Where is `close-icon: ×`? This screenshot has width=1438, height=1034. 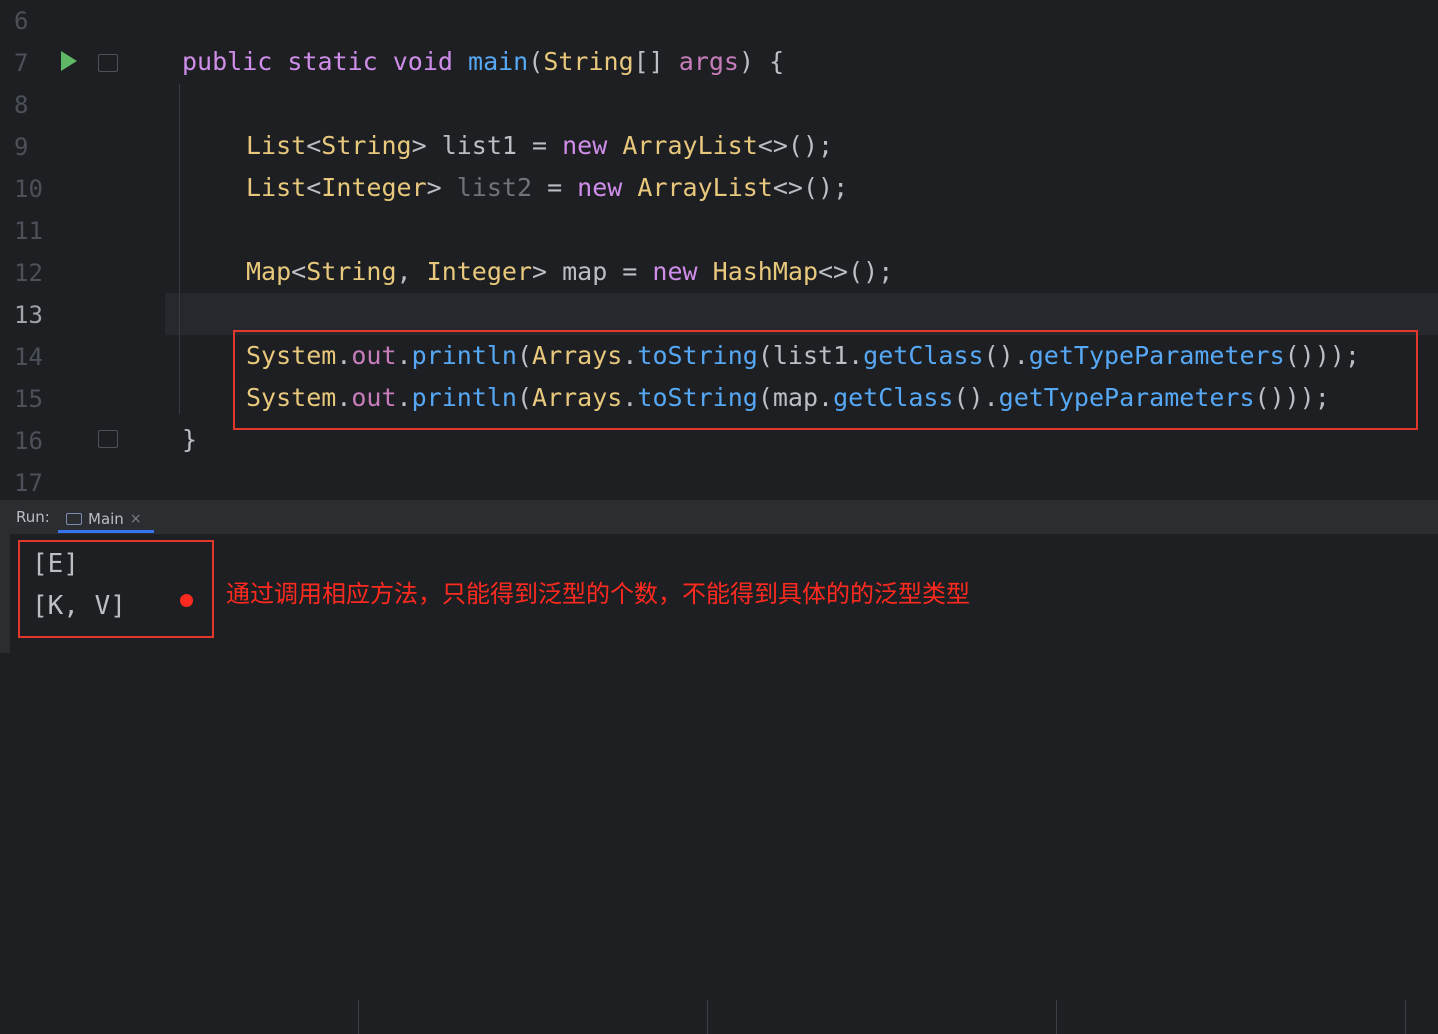
close-icon: × is located at coordinates (136, 519).